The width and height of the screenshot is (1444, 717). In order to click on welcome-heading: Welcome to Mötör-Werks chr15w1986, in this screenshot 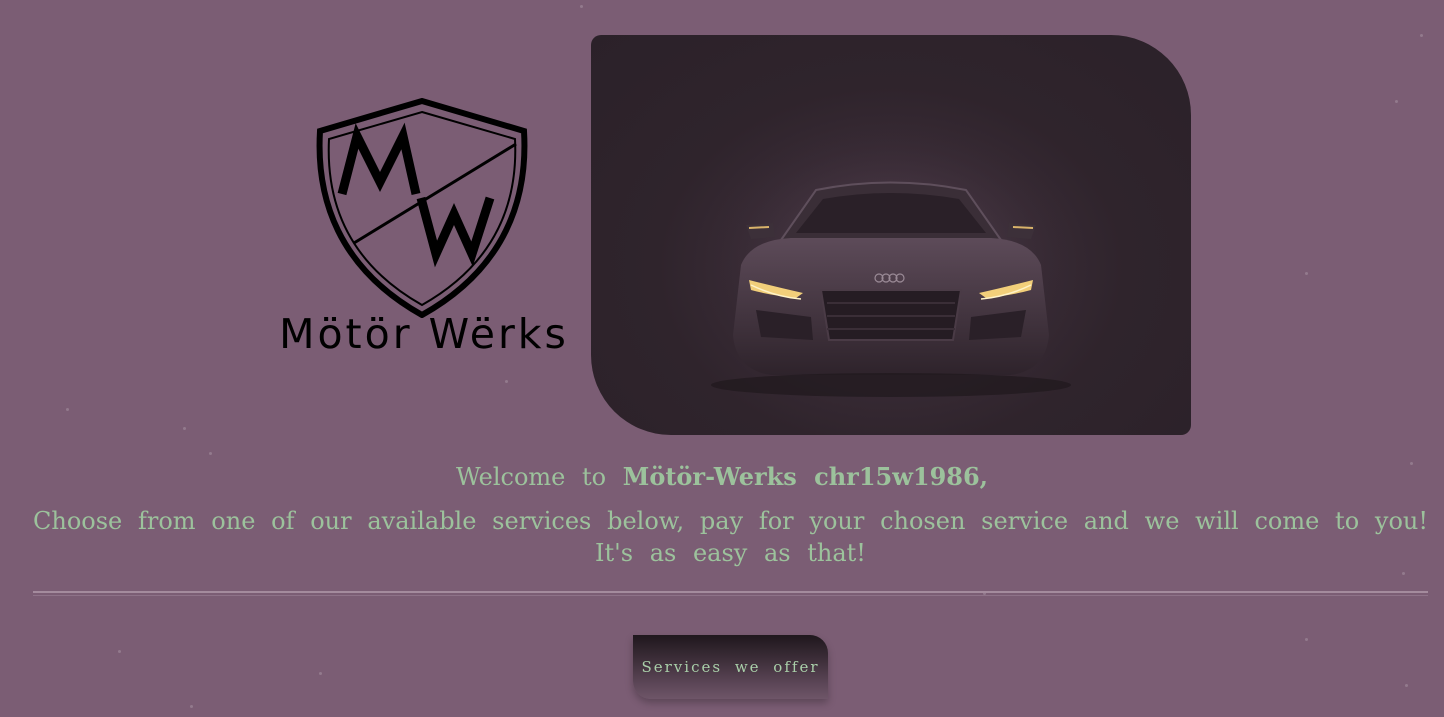, I will do `click(722, 476)`.